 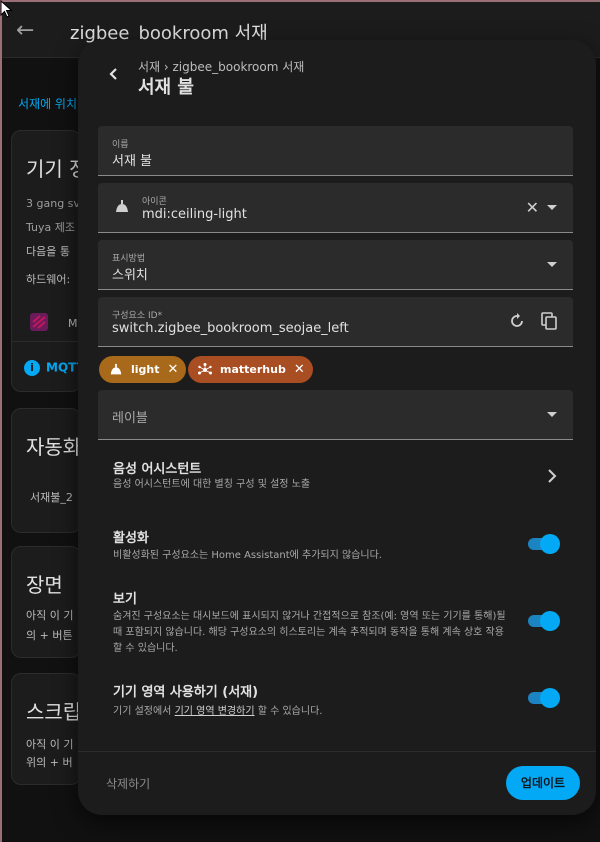 I want to click on icon-field-value: mdi:ceiling-light, so click(x=194, y=214).